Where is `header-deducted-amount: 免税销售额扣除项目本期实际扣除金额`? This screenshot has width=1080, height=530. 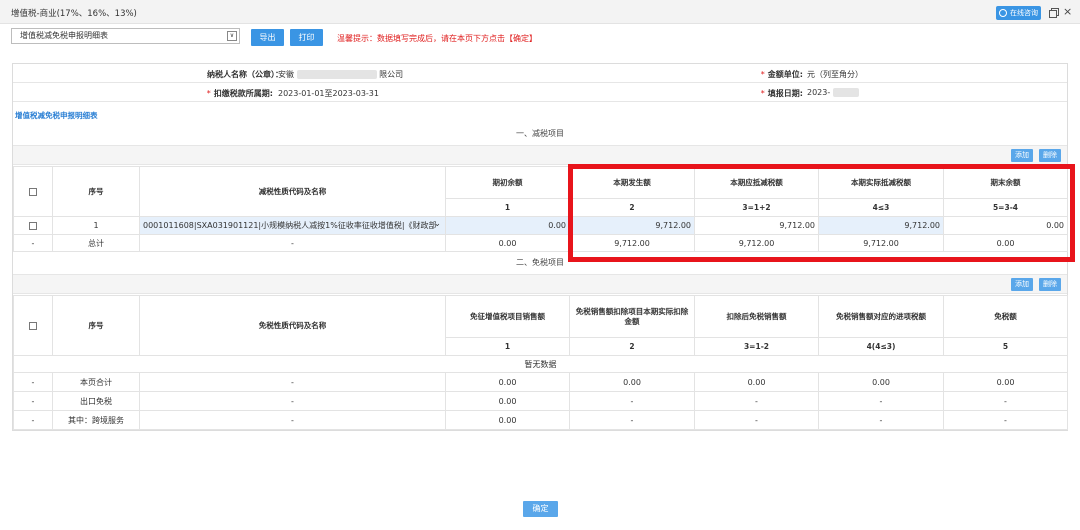 header-deducted-amount: 免税销售额扣除项目本期实际扣除金额 is located at coordinates (632, 316).